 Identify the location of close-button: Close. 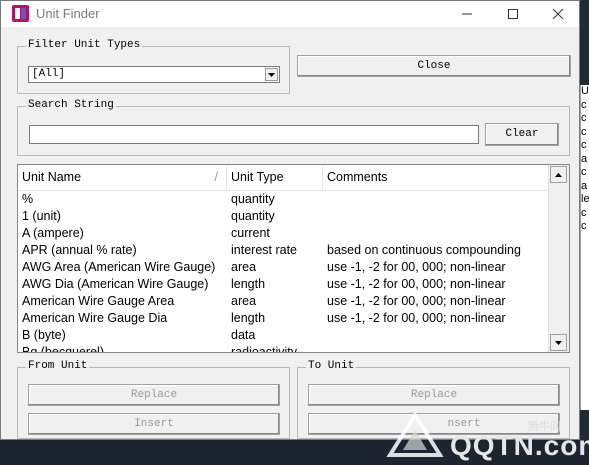
(434, 66).